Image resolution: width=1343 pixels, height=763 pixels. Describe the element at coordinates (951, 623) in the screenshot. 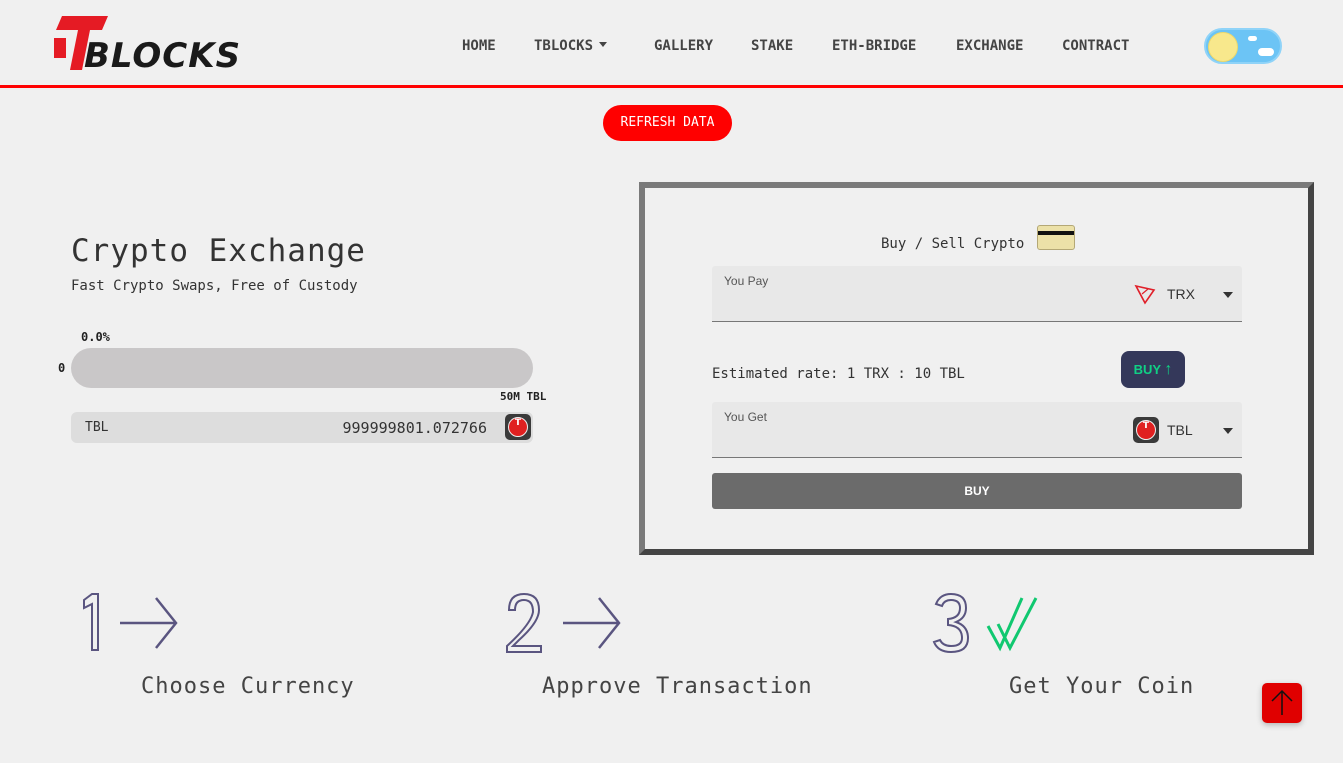

I see `step-3-number` at that location.